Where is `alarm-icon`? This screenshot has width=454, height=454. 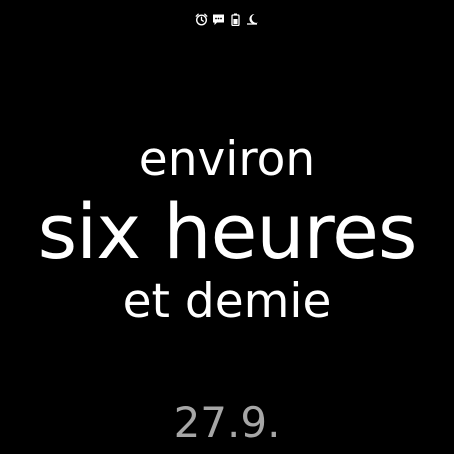
alarm-icon is located at coordinates (202, 19).